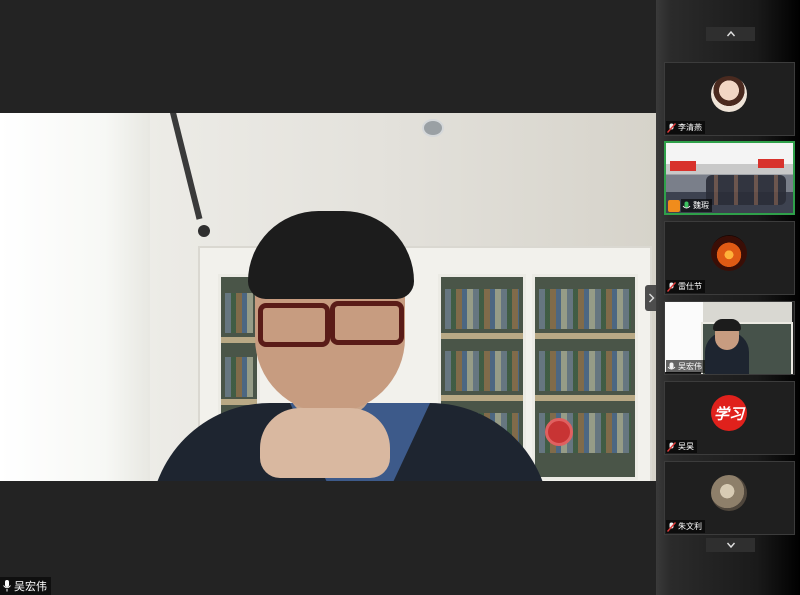 This screenshot has height=595, width=800. I want to click on bookcase-glass-right, so click(585, 377).